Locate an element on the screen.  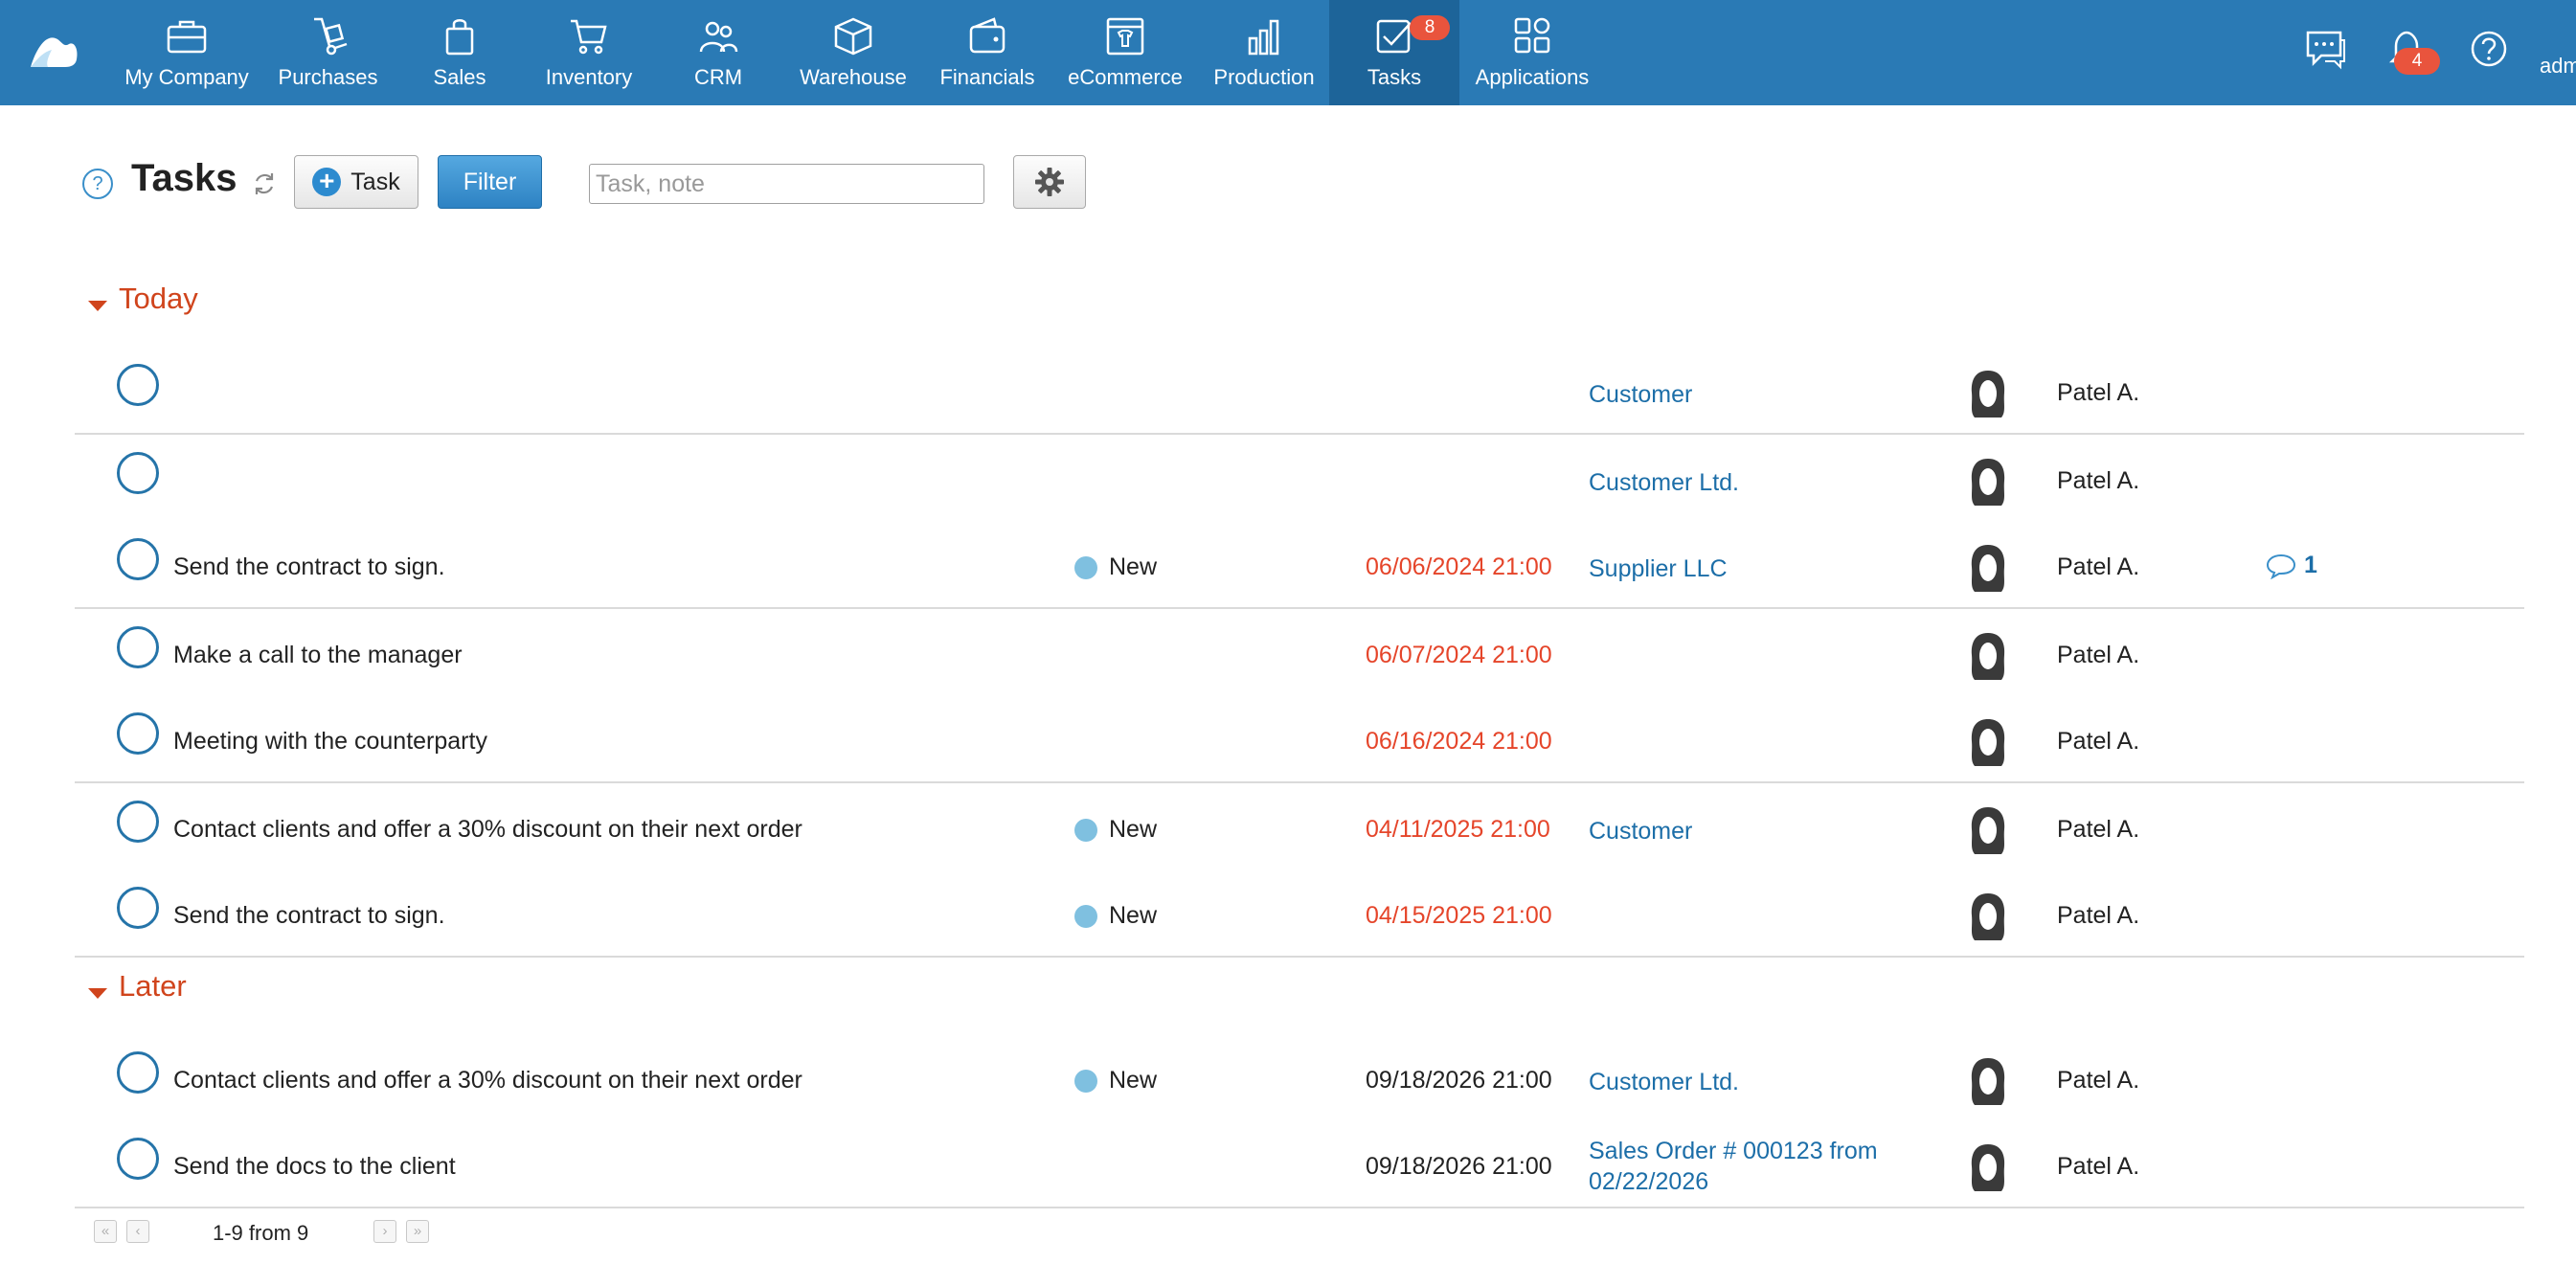
settings-button is located at coordinates (1049, 182).